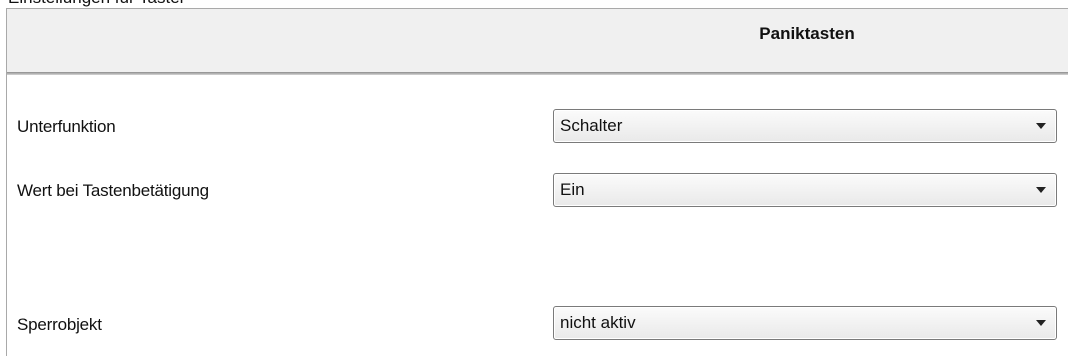  I want to click on sperrobjekt-select: nicht aktiv, so click(805, 323).